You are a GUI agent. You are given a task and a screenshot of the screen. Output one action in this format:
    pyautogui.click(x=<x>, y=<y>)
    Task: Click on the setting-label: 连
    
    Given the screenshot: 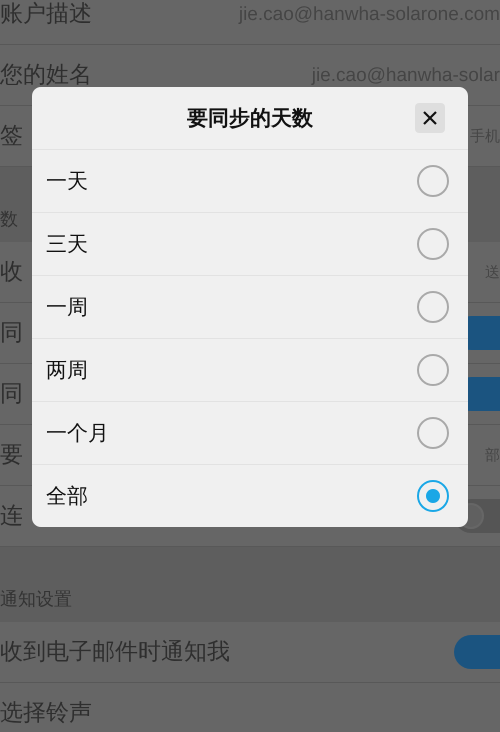 What is the action you would take?
    pyautogui.click(x=11, y=516)
    